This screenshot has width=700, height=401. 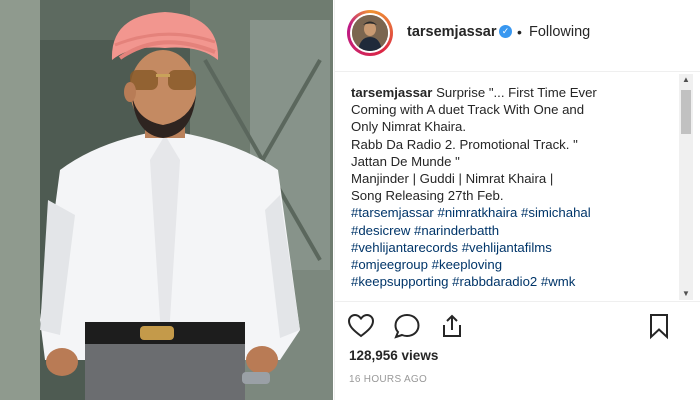 What do you see at coordinates (559, 32) in the screenshot?
I see `following-button: Following` at bounding box center [559, 32].